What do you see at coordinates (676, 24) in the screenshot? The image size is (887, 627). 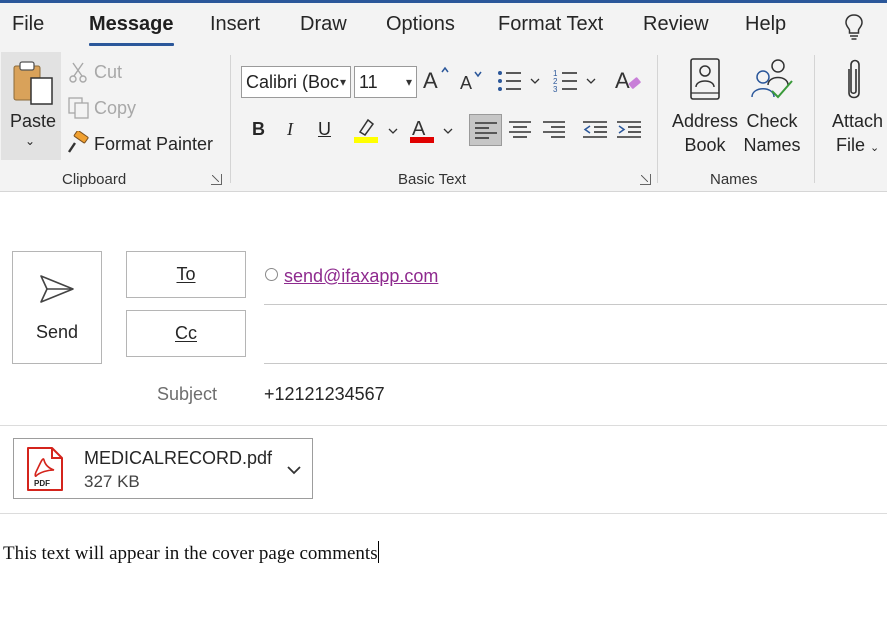 I see `tab-review: Review` at bounding box center [676, 24].